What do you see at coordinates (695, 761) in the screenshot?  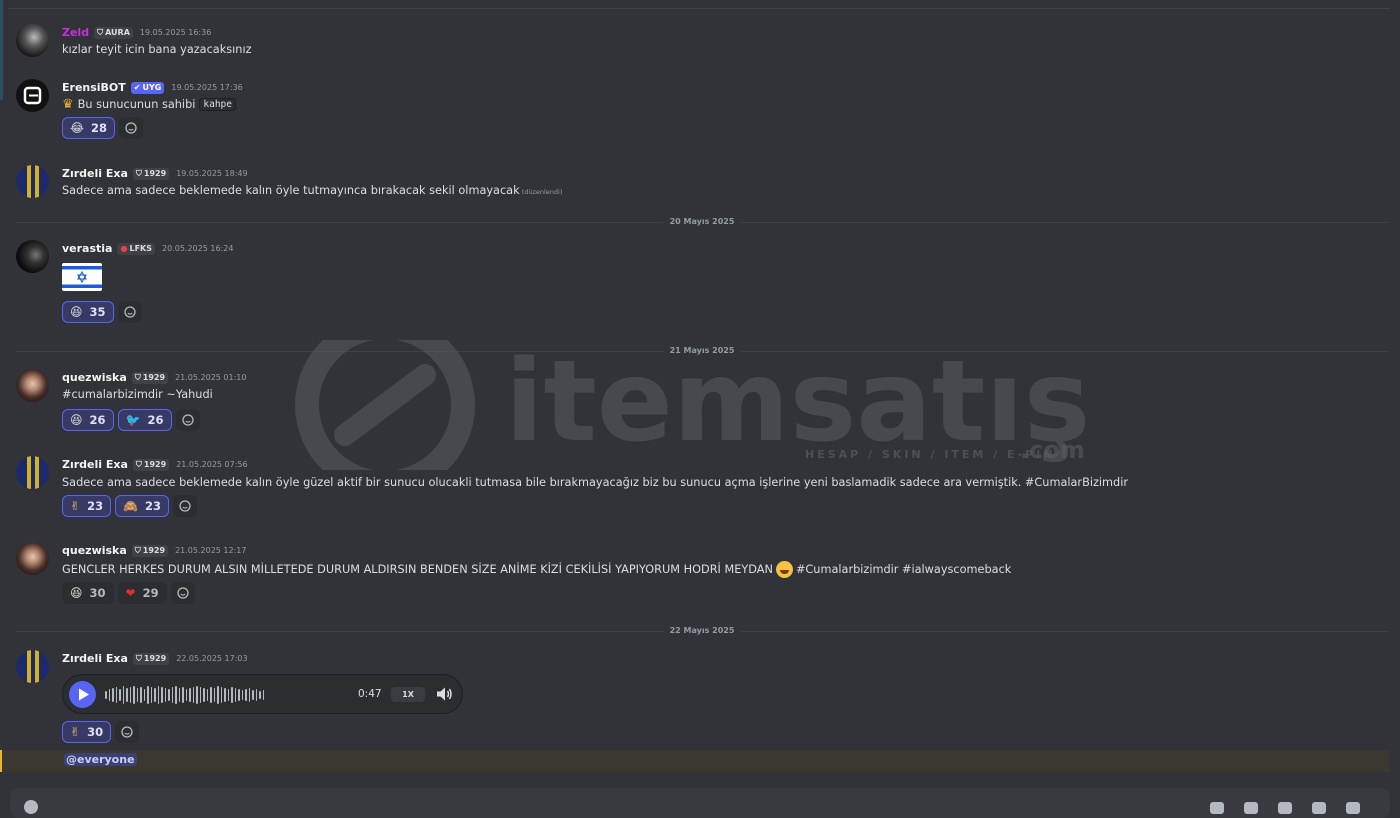 I see `mention-highlight: @everyone` at bounding box center [695, 761].